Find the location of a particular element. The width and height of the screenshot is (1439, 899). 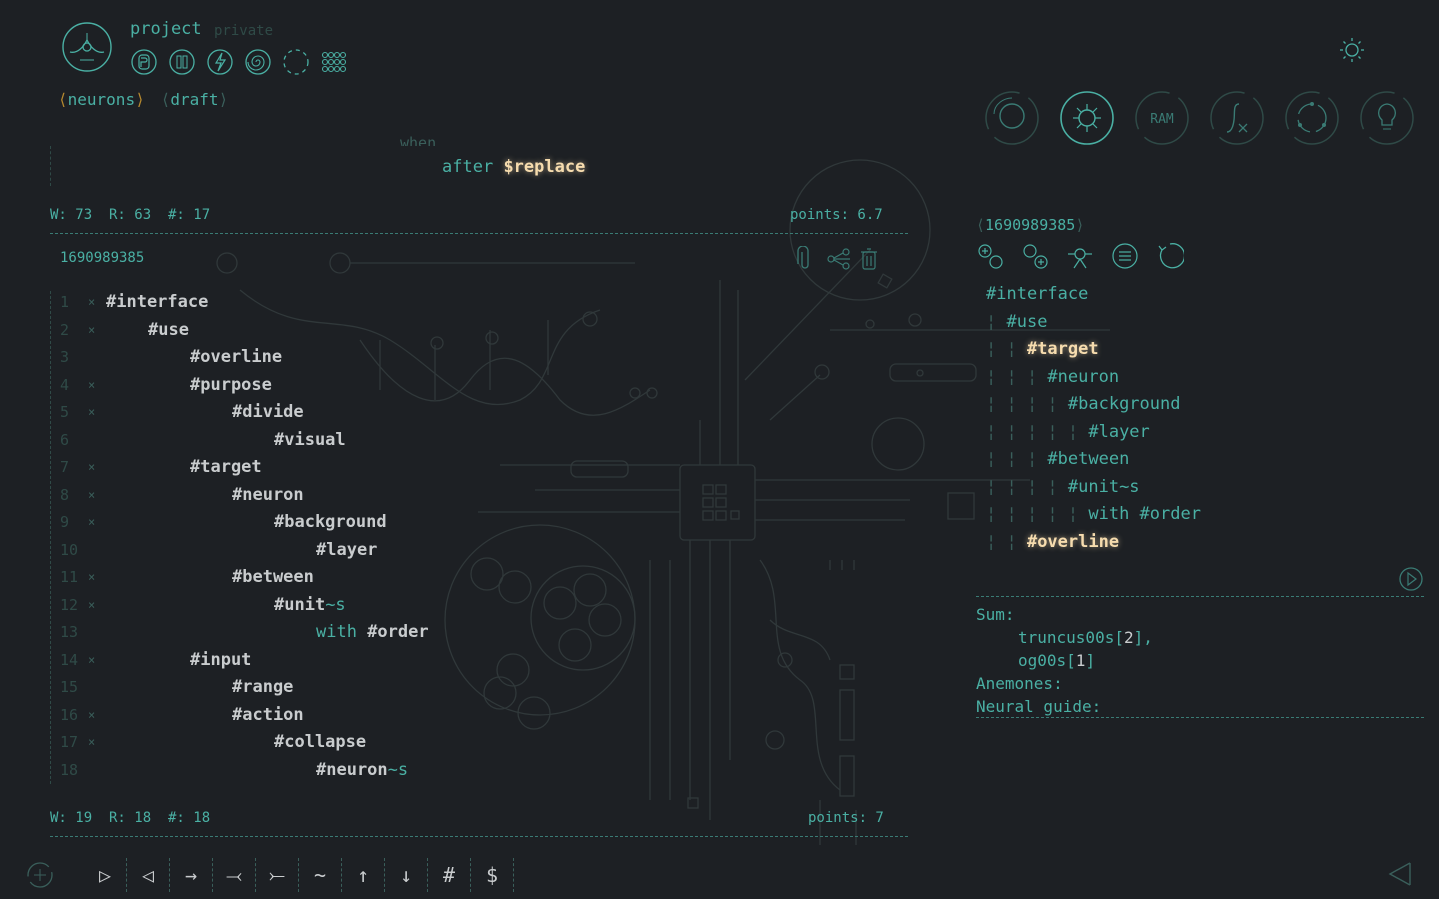

code-tag: #background is located at coordinates (330, 522).